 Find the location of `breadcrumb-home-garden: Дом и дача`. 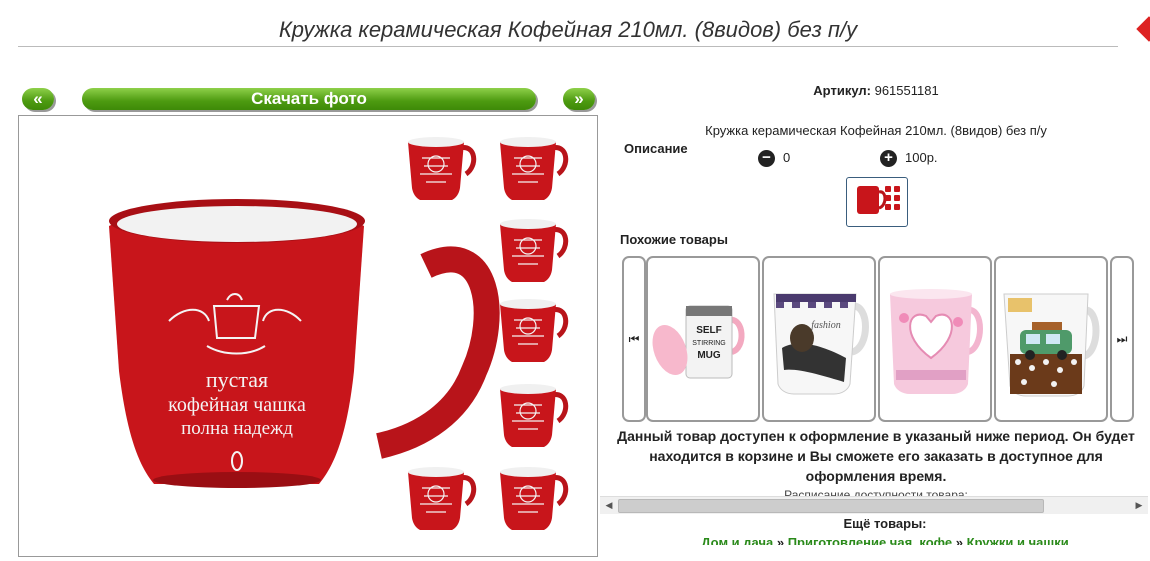

breadcrumb-home-garden: Дом и дача is located at coordinates (737, 540).